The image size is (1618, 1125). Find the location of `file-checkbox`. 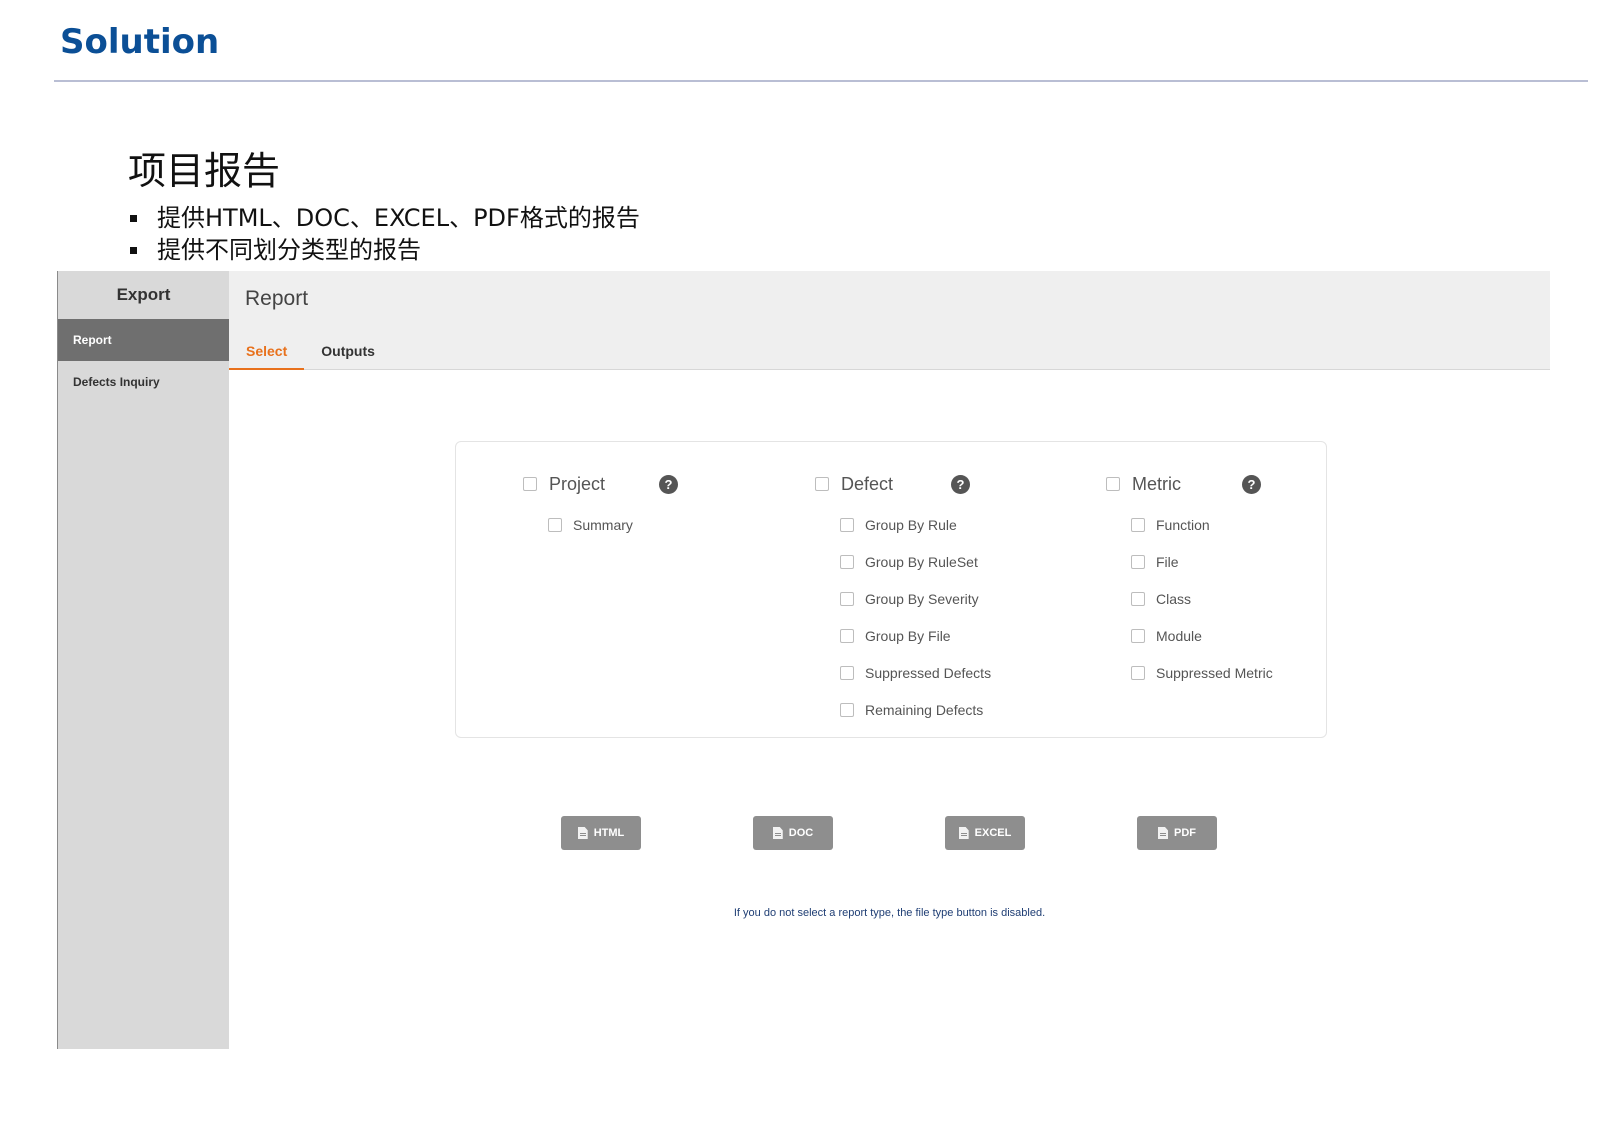

file-checkbox is located at coordinates (1138, 561).